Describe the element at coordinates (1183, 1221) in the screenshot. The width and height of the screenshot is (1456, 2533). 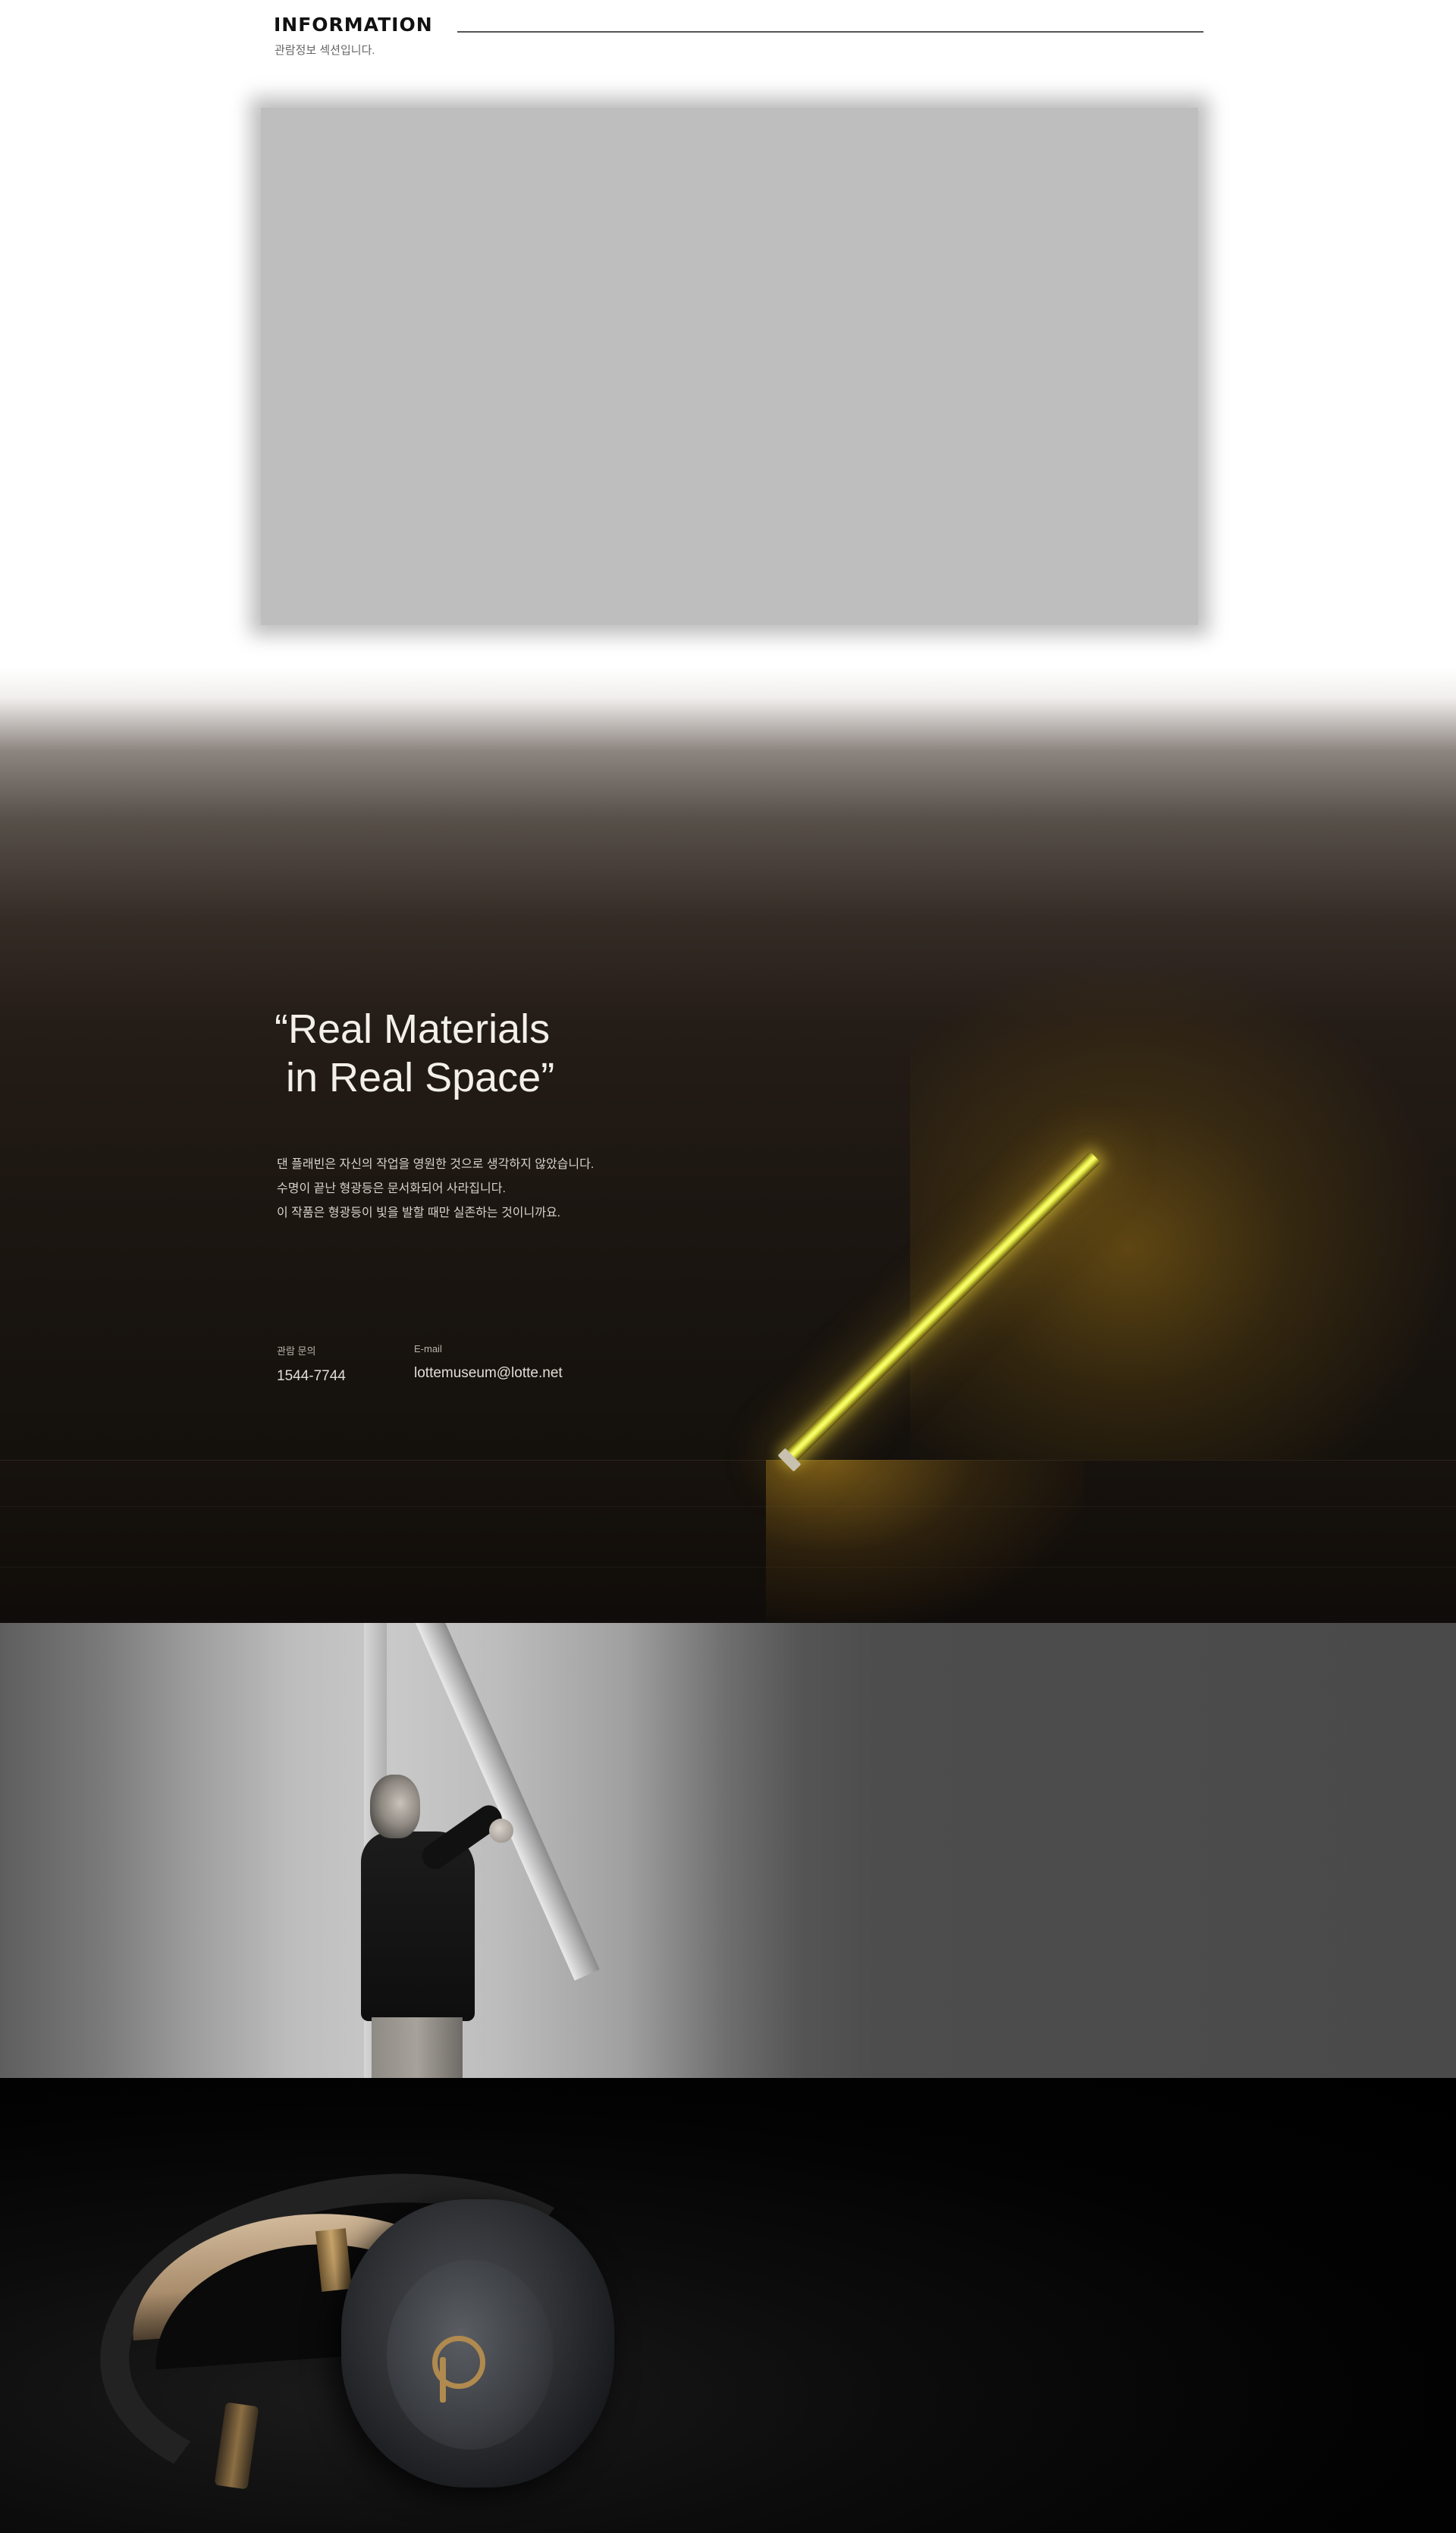
I see `lamp-glow` at that location.